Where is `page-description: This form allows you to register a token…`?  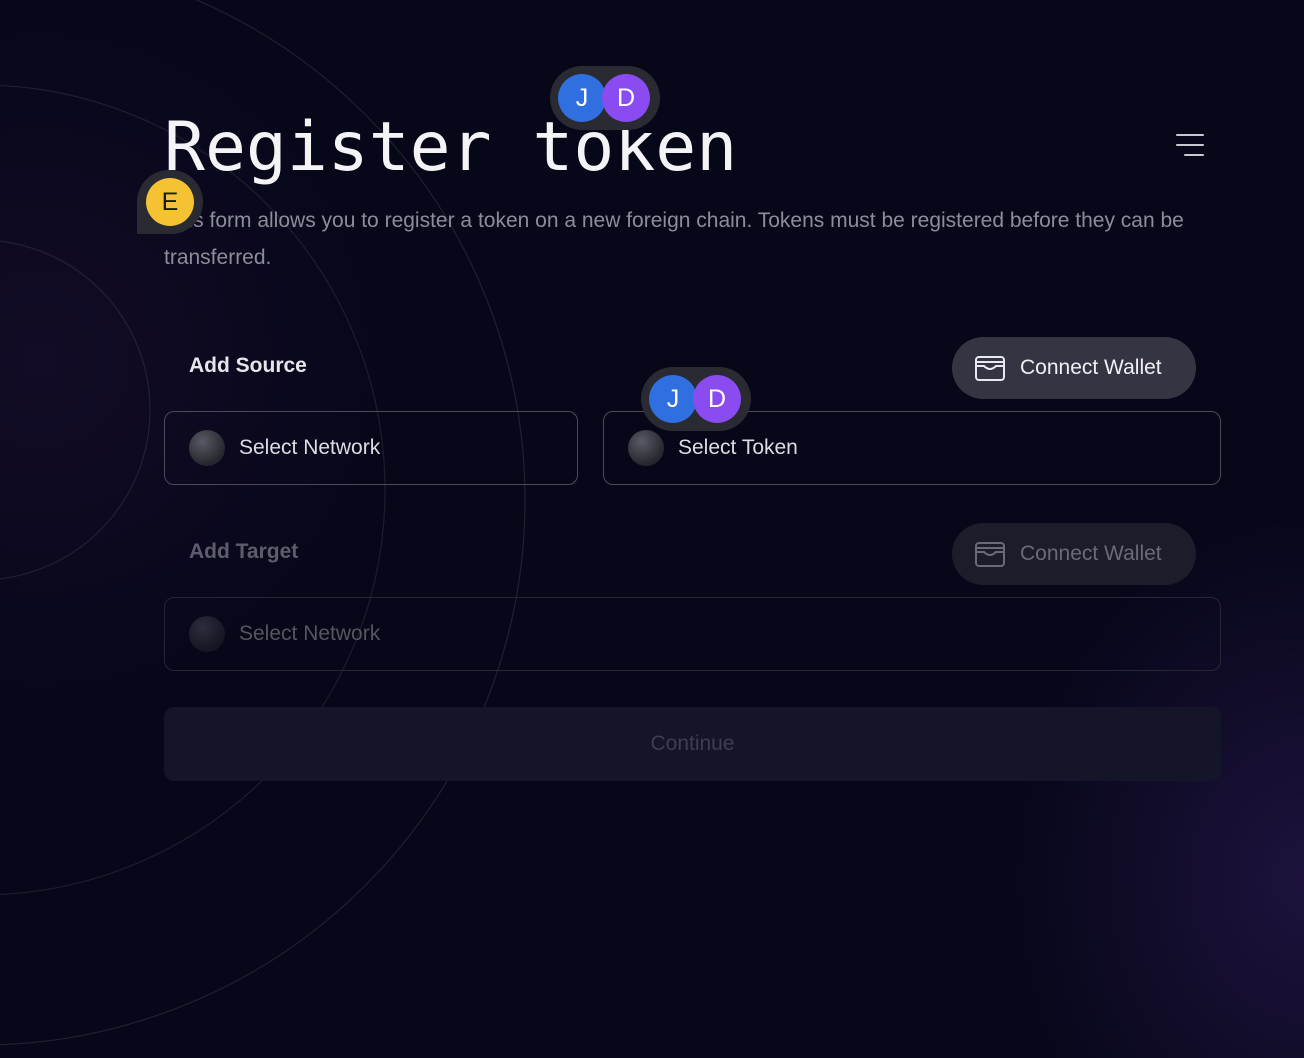 page-description: This form allows you to register a token… is located at coordinates (674, 239).